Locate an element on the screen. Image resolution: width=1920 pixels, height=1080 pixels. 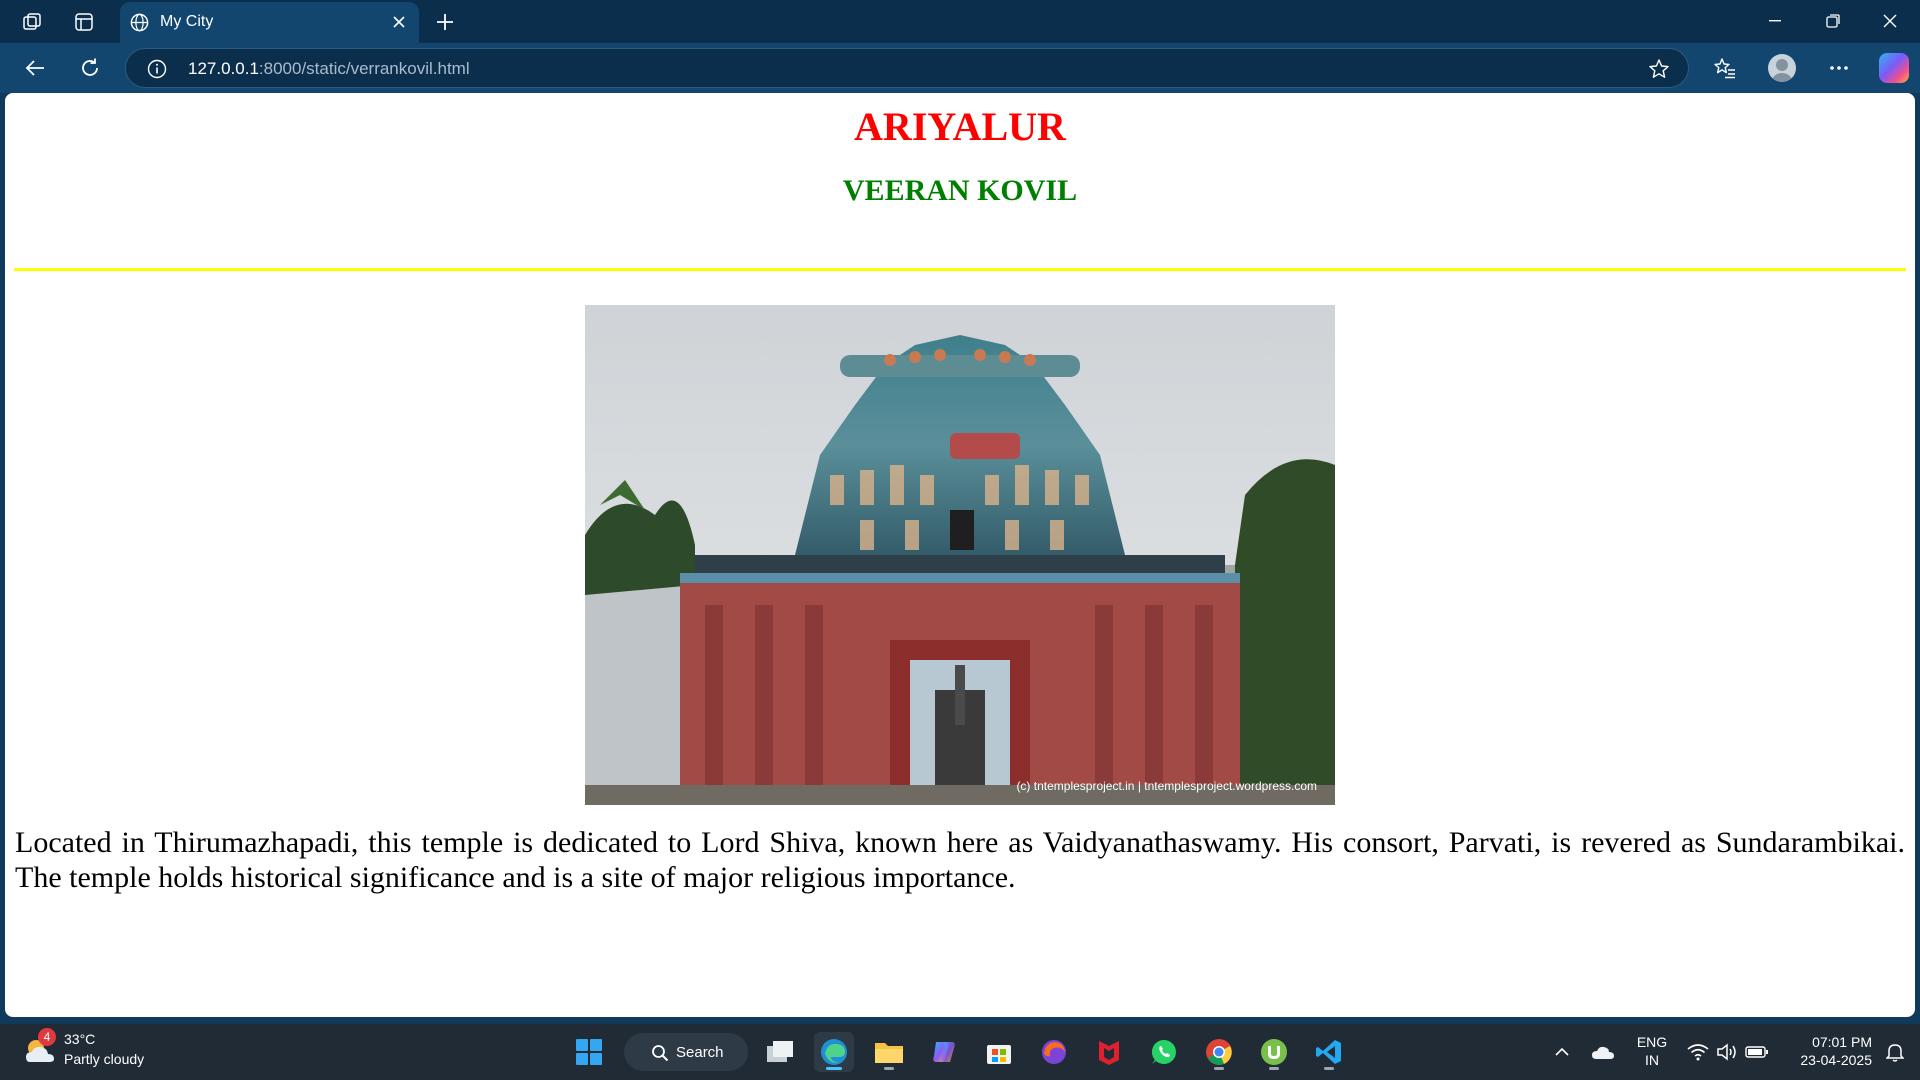
close-window-button is located at coordinates (1890, 21).